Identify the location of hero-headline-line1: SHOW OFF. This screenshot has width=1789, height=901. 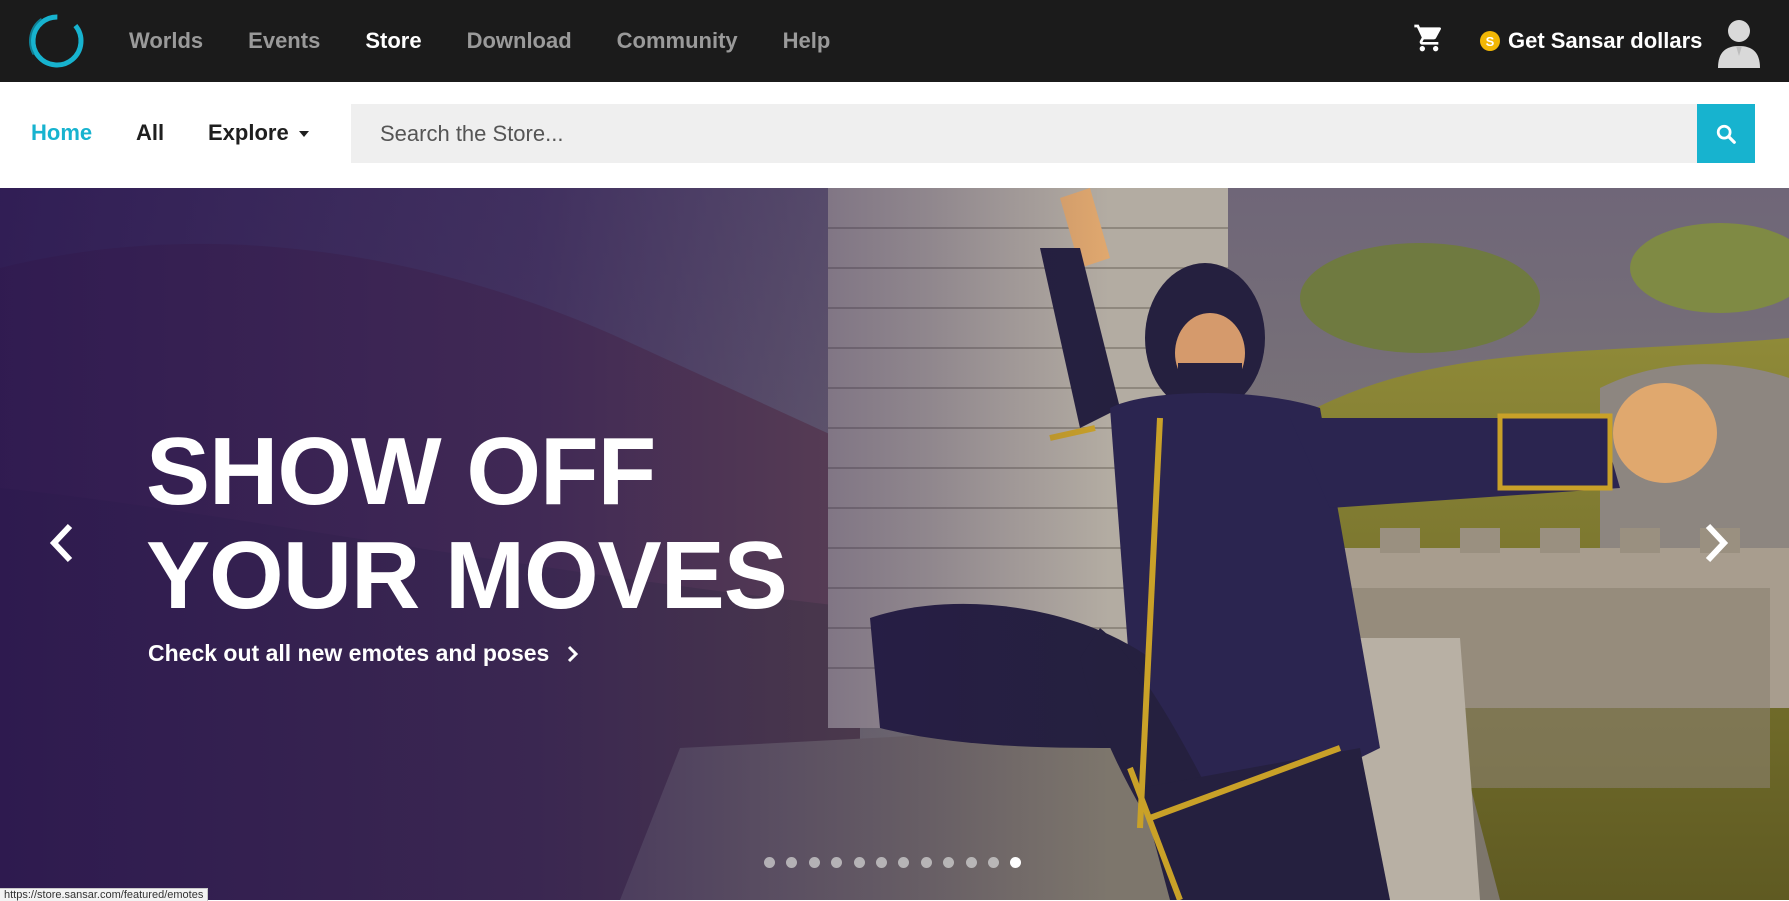
(401, 471).